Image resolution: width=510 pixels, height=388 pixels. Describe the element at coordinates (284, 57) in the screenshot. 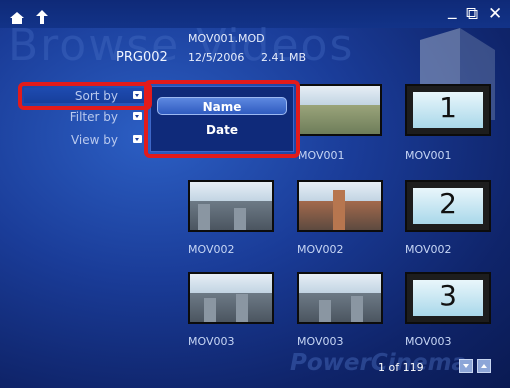

I see `file-size: 2.41 MB` at that location.